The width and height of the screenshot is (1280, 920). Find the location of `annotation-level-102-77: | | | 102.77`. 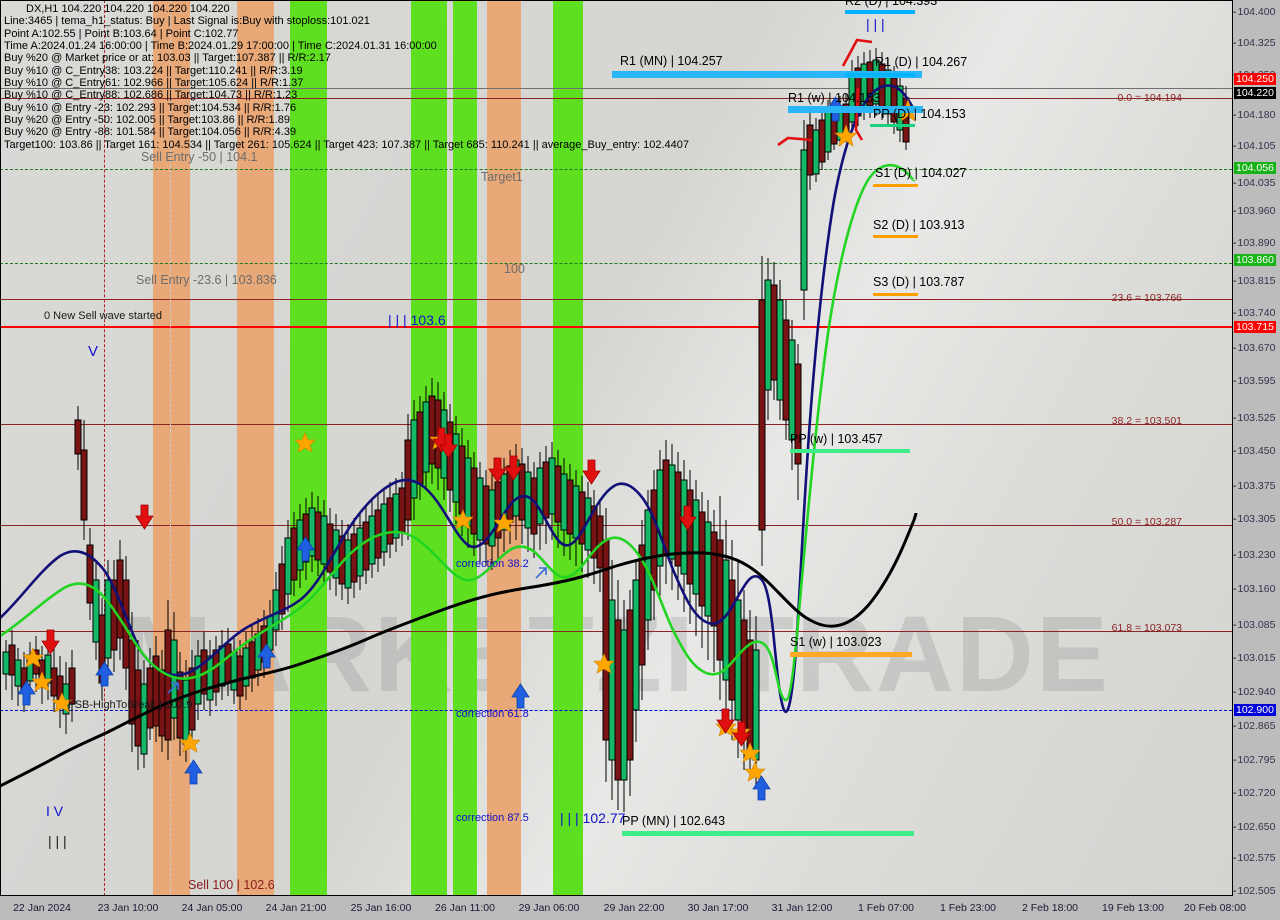

annotation-level-102-77: | | | 102.77 is located at coordinates (593, 818).